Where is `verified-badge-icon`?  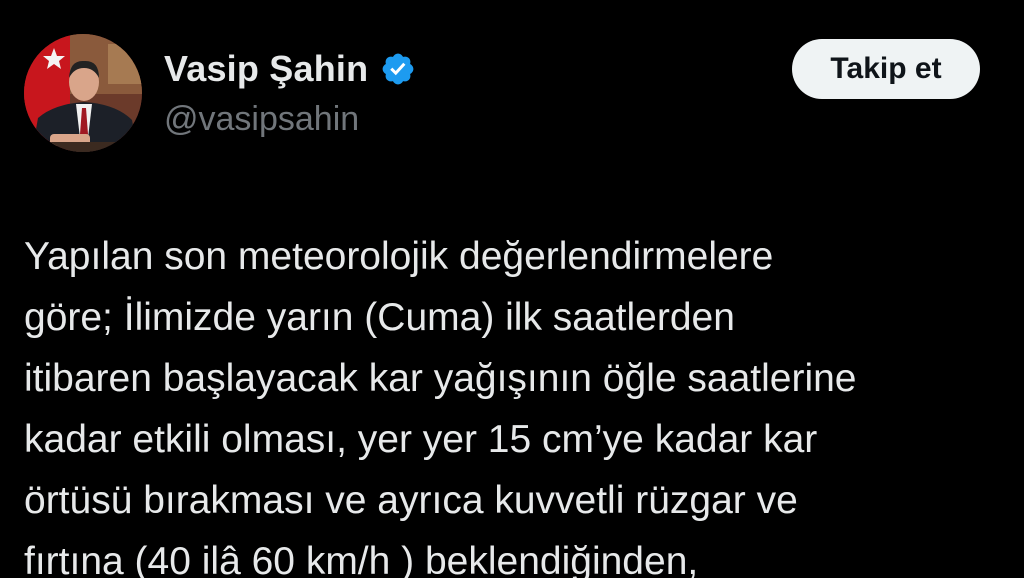 verified-badge-icon is located at coordinates (398, 69).